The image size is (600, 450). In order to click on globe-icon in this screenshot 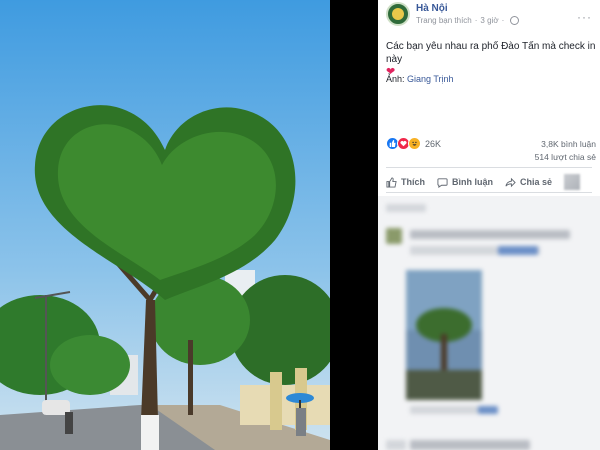, I will do `click(515, 20)`.